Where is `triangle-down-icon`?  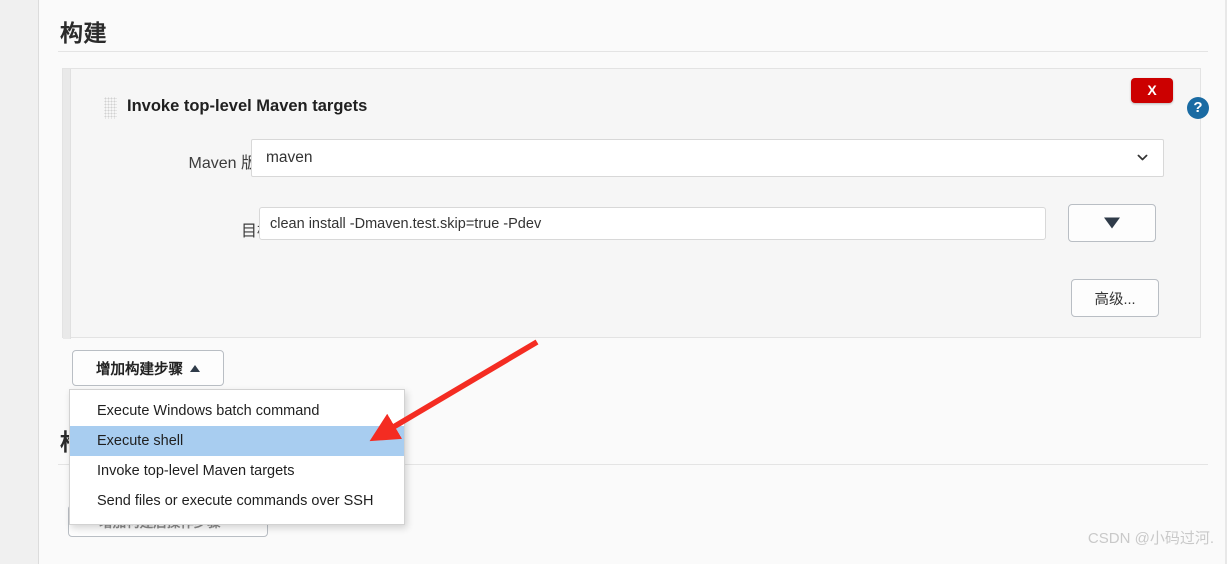
triangle-down-icon is located at coordinates (1112, 223).